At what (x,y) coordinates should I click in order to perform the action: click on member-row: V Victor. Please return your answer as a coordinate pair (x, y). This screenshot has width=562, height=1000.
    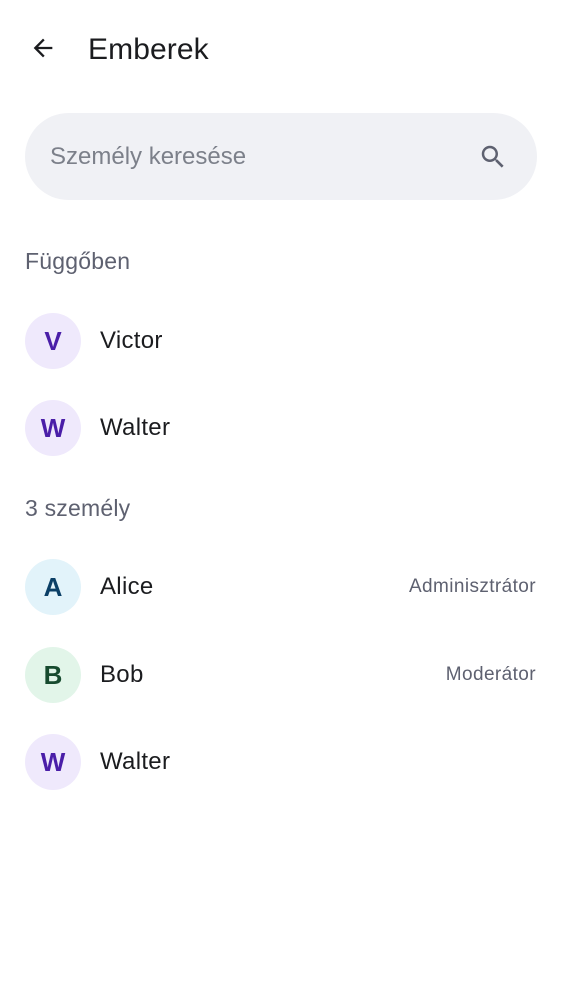
    Looking at the image, I should click on (281, 341).